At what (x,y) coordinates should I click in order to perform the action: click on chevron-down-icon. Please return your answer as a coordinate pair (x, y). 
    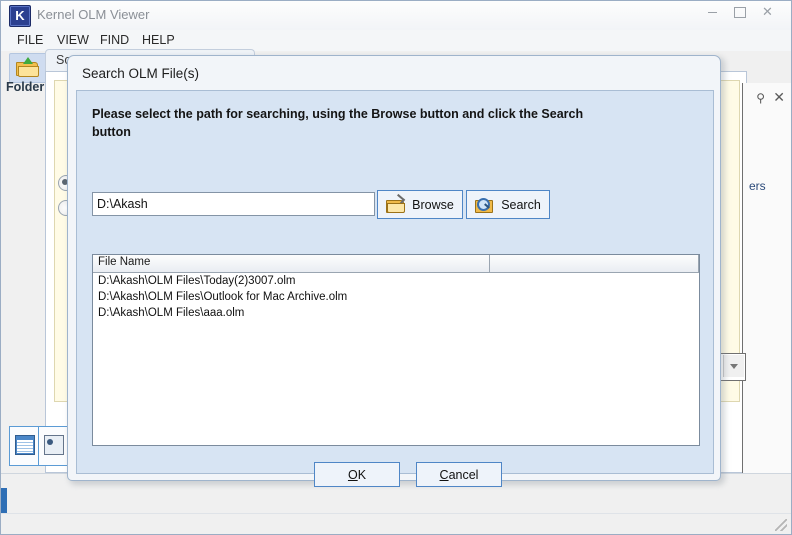
    Looking at the image, I should click on (733, 366).